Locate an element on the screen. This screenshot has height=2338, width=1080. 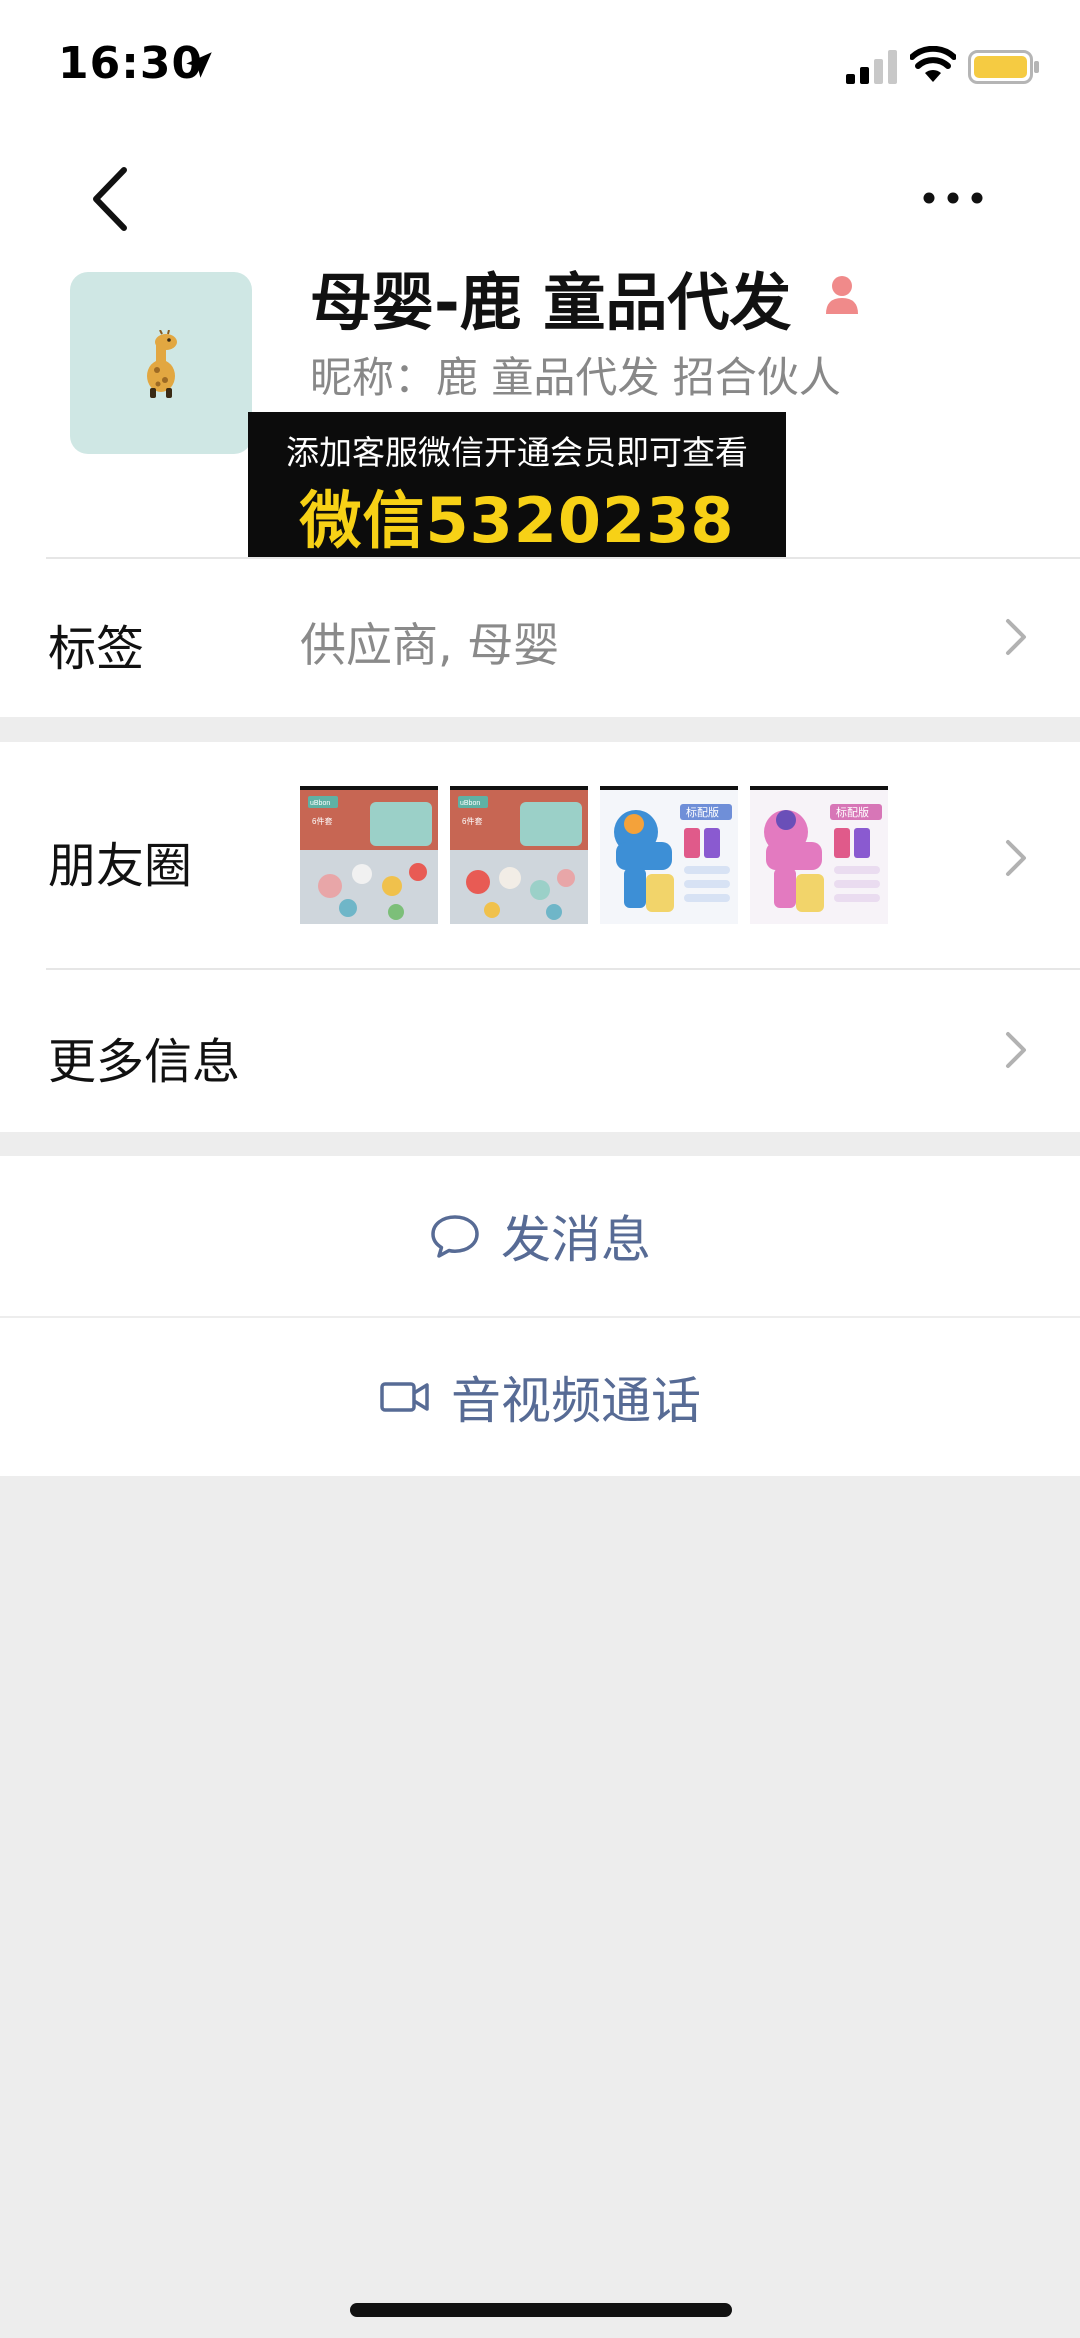
send-message-label: 发消息 is located at coordinates (576, 1240).